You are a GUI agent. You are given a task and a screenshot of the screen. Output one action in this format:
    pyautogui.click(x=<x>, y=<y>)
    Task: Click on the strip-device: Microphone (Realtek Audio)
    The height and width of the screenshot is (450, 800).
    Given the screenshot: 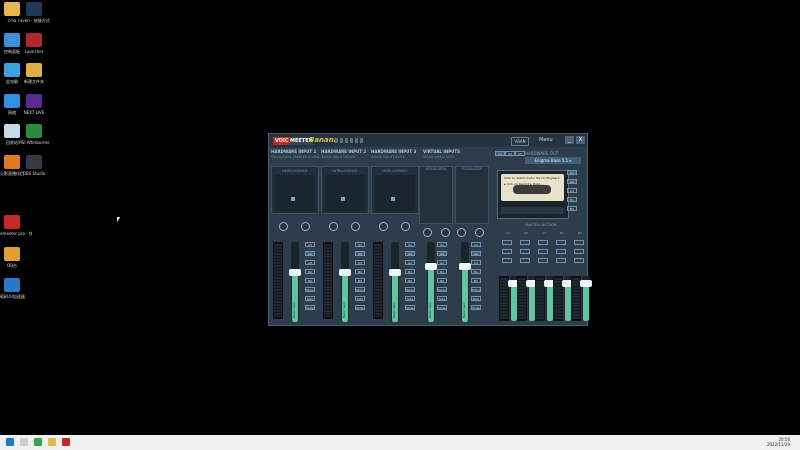 What is the action you would take?
    pyautogui.click(x=295, y=157)
    